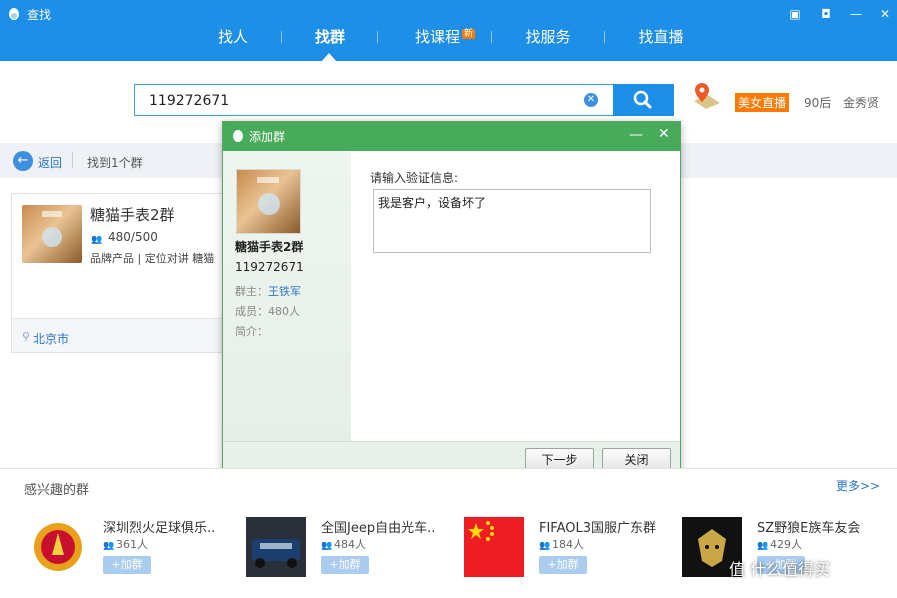 This screenshot has height=598, width=897. I want to click on dialog-close-icon: ✕, so click(664, 134).